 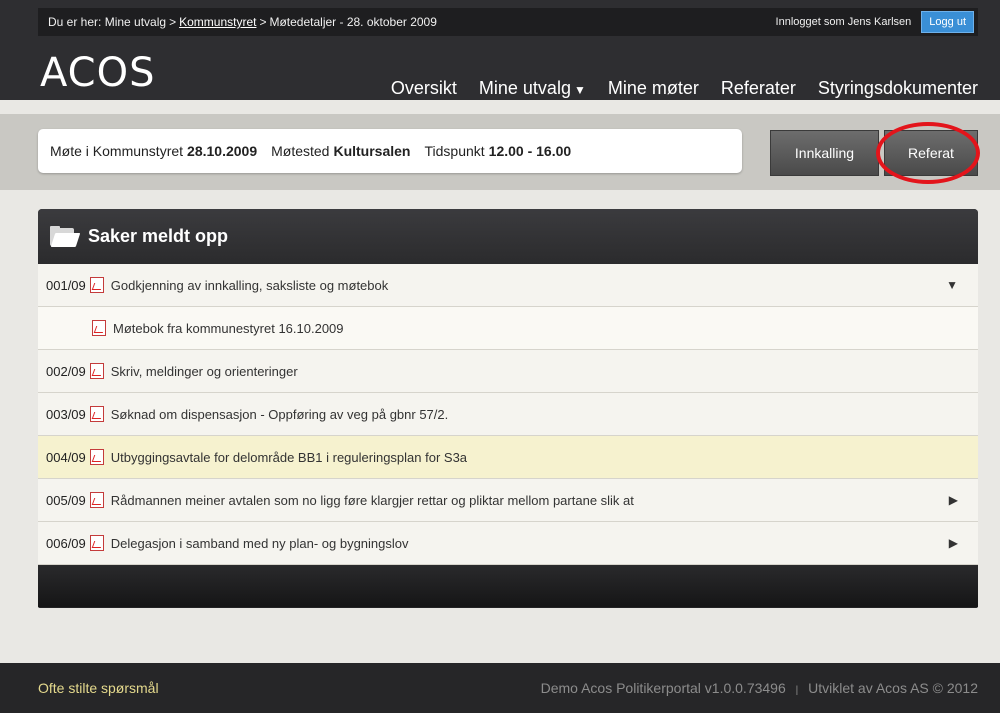 I want to click on credit-text: Utviklet av Acos AS © 2012, so click(x=893, y=688).